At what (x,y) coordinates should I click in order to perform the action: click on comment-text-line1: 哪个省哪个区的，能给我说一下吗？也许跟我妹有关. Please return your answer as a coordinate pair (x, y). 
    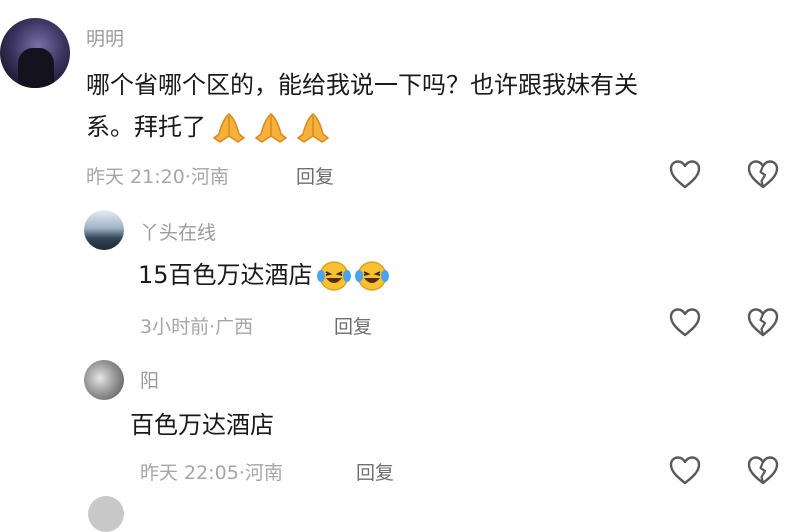
    Looking at the image, I should click on (362, 85).